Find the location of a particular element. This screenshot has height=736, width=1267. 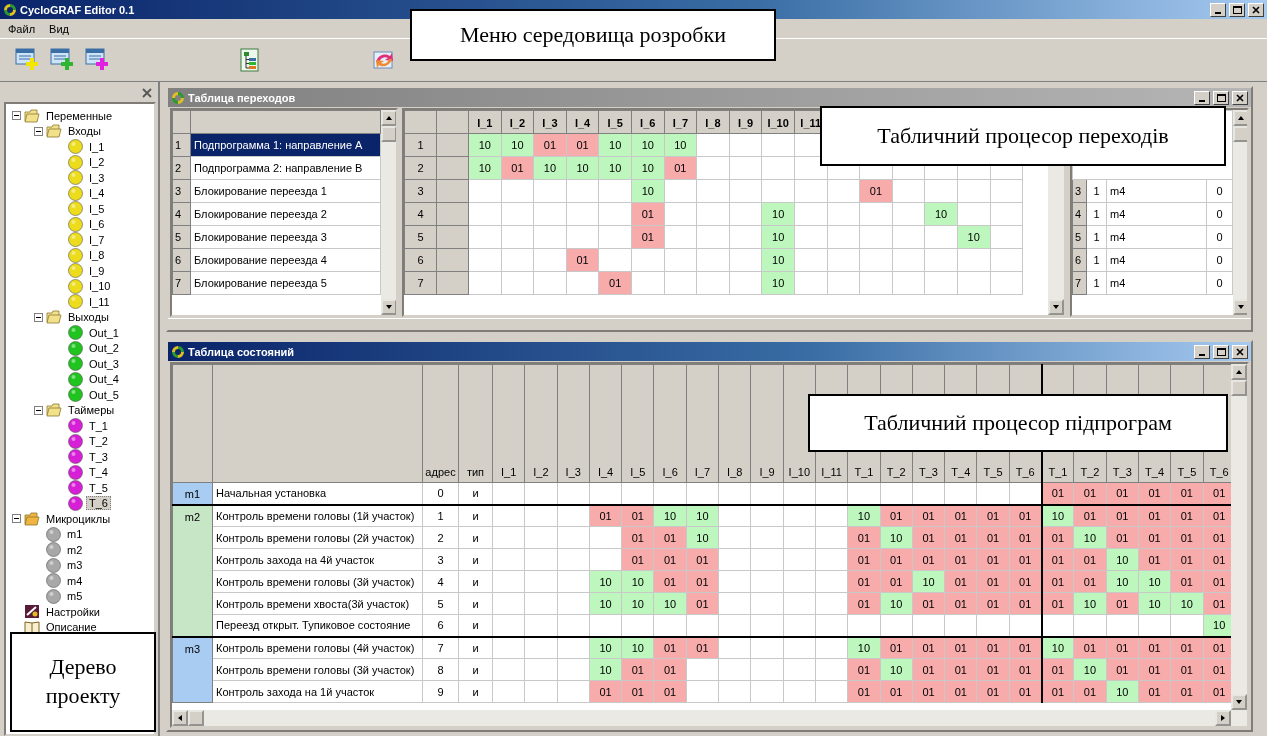

tree-item: I_8 is located at coordinates (97, 255).